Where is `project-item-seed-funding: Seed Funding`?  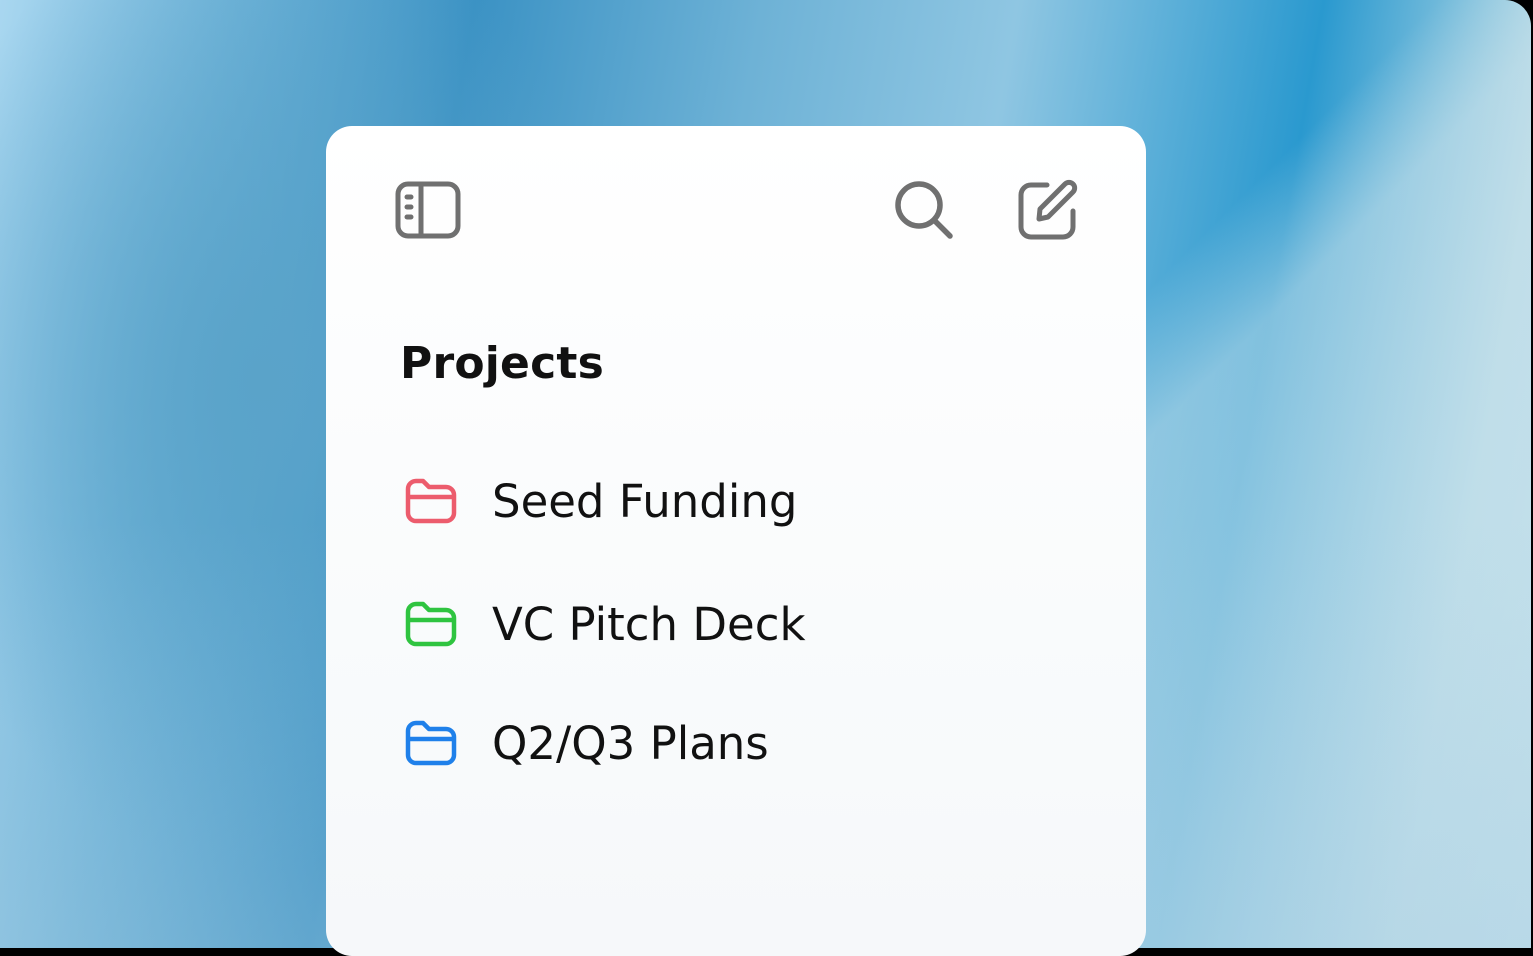 project-item-seed-funding: Seed Funding is located at coordinates (730, 501).